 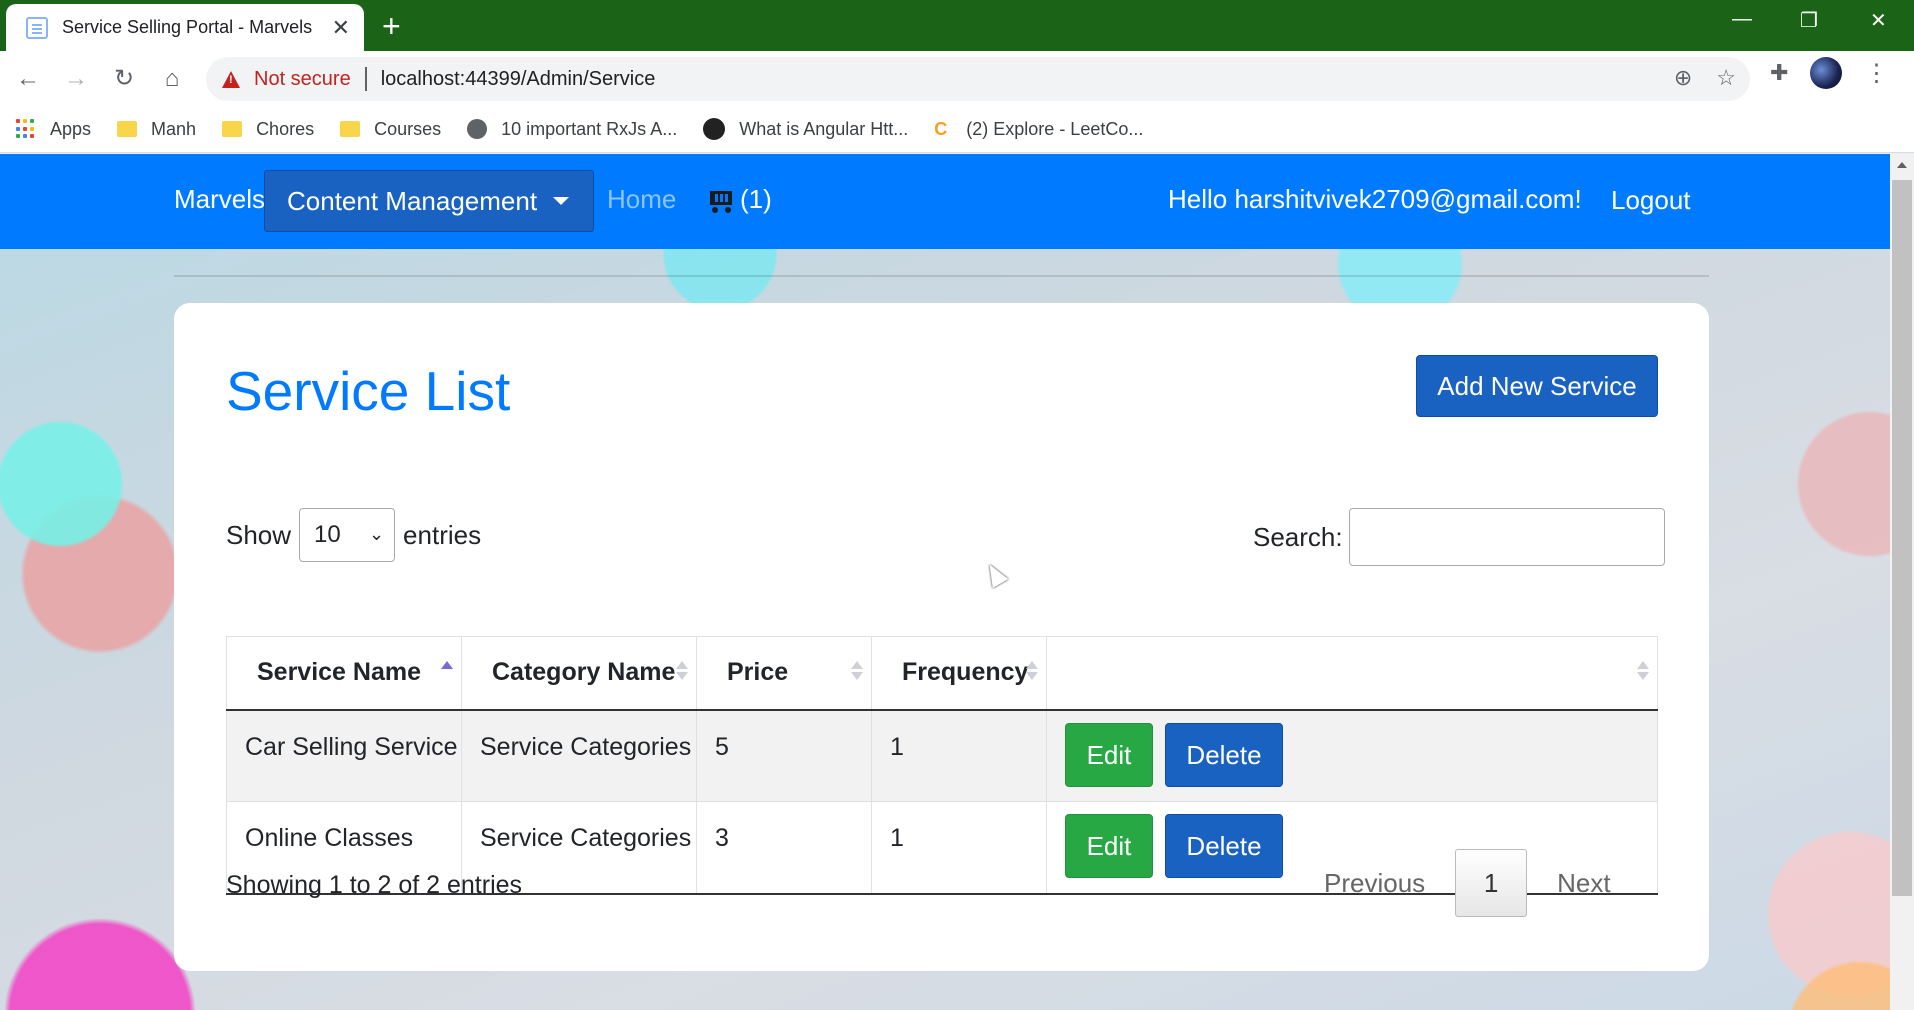 I want to click on column-header-service-name: Service Name, so click(x=344, y=673).